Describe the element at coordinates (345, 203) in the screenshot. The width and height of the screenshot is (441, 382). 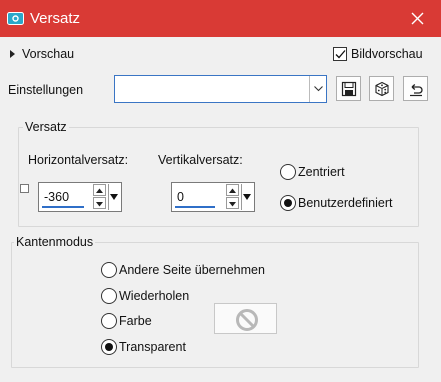
I see `radio-custom-label: Benutzerdefiniert` at that location.